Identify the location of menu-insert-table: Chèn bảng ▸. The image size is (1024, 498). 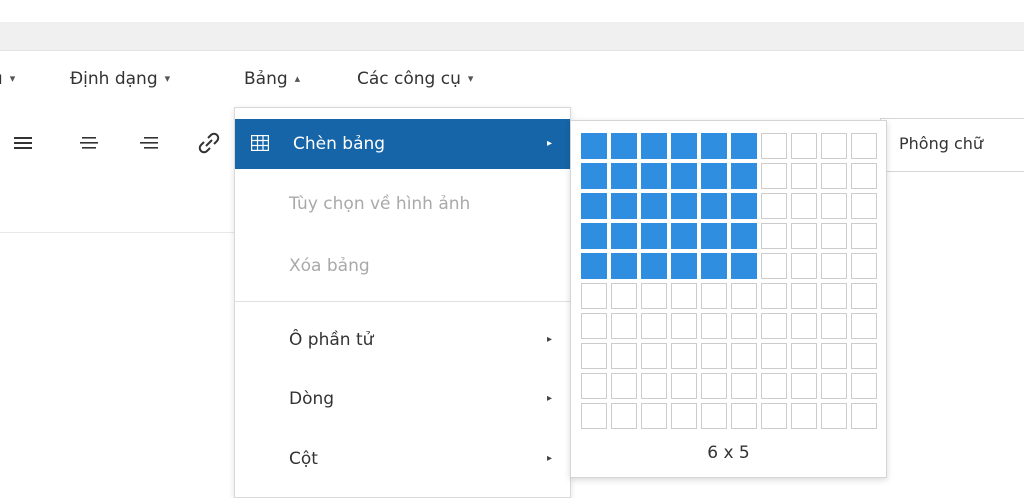
(402, 144).